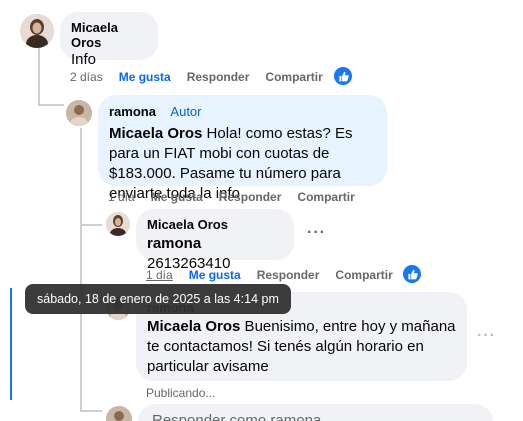  I want to click on focus-indicator, so click(11, 344).